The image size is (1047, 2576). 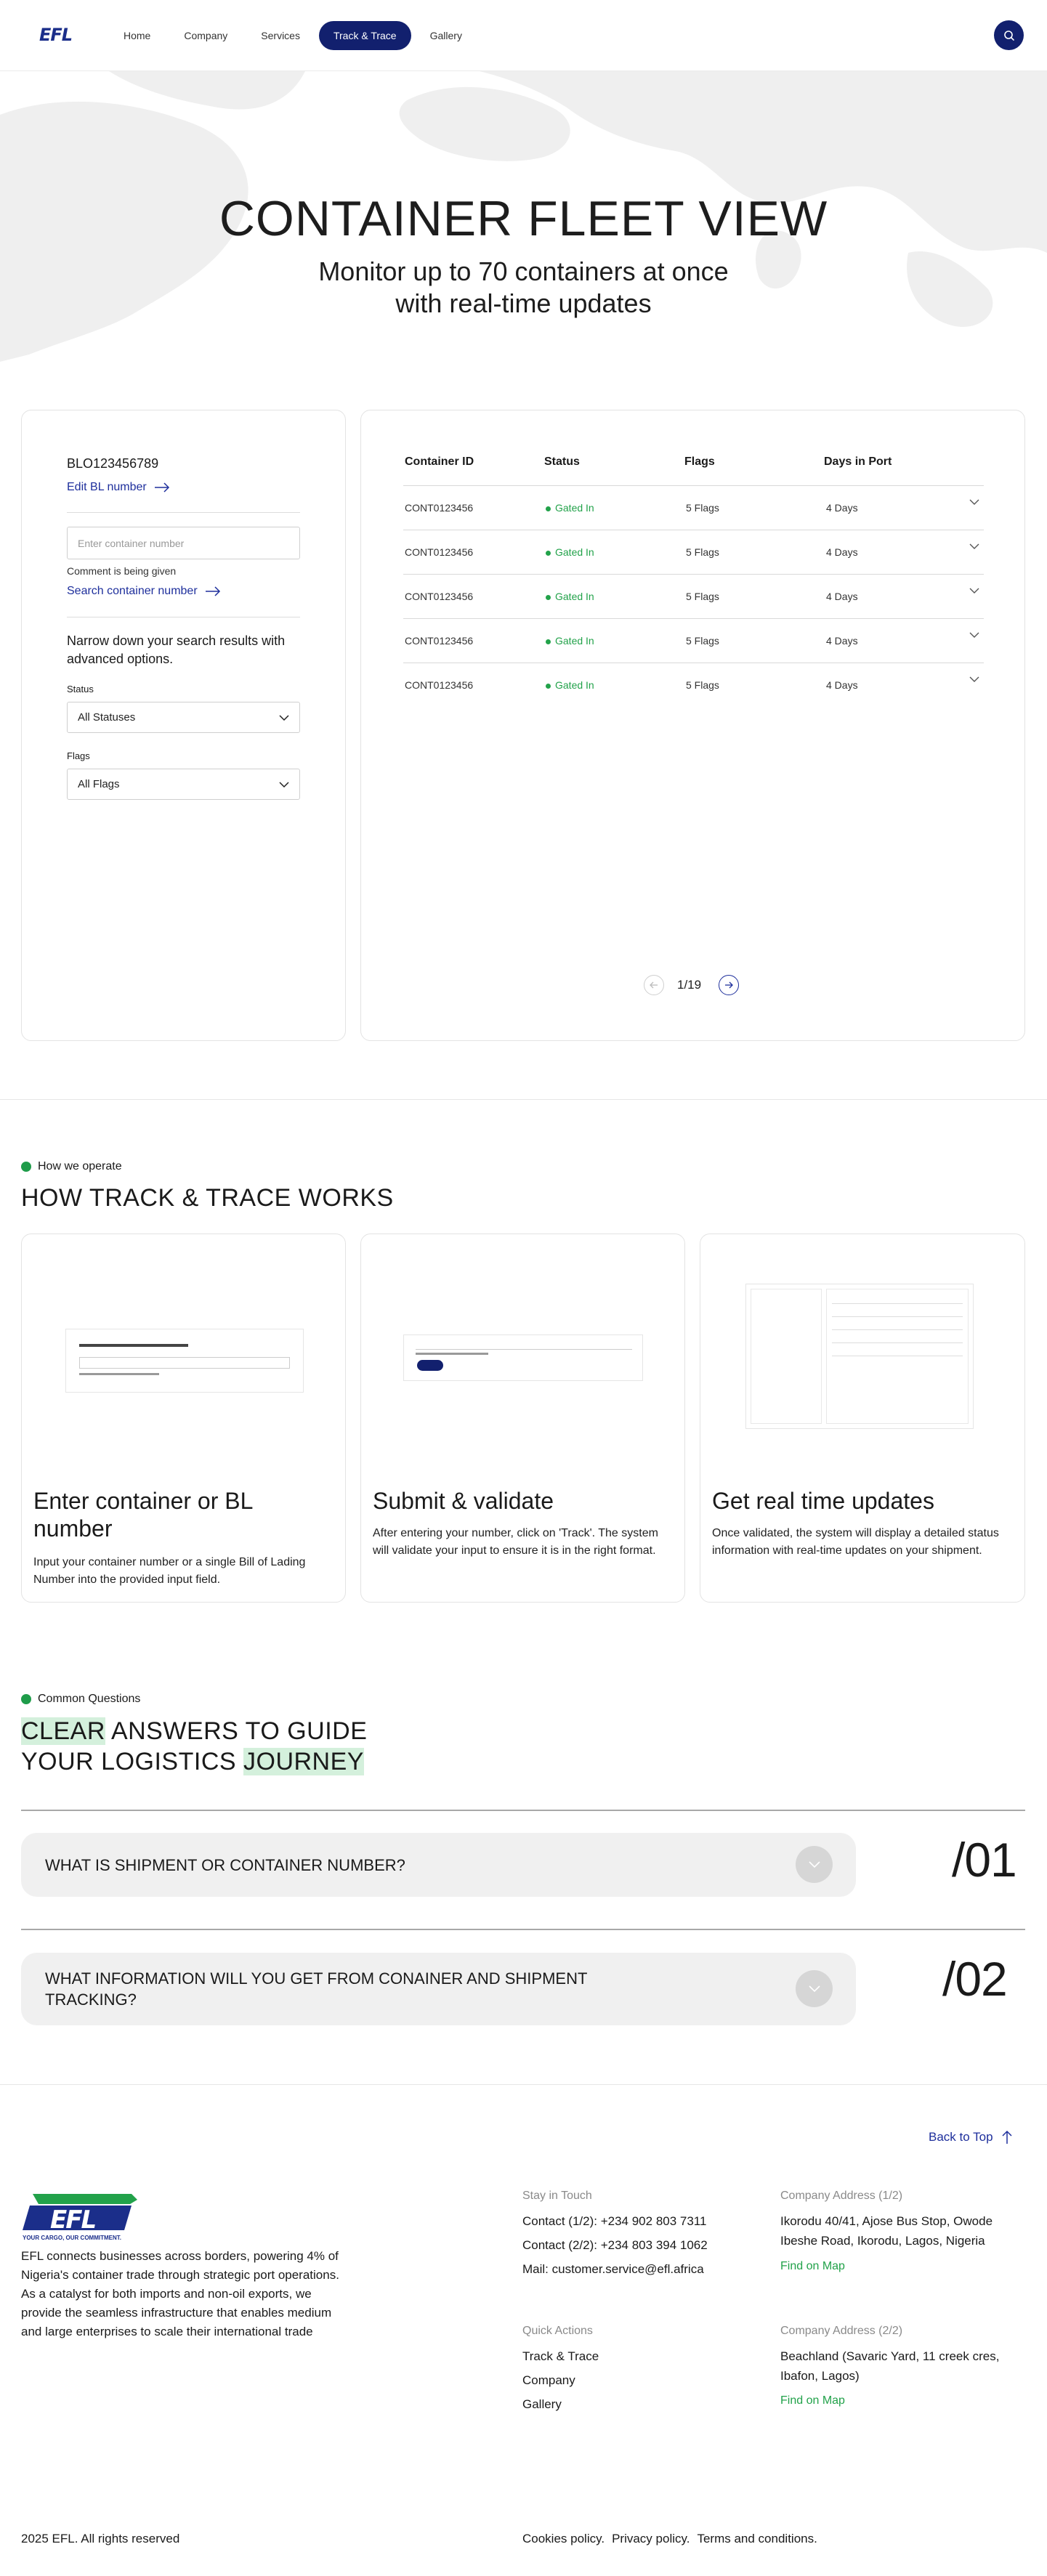 What do you see at coordinates (183, 717) in the screenshot?
I see `status-filter-select: All Statuses` at bounding box center [183, 717].